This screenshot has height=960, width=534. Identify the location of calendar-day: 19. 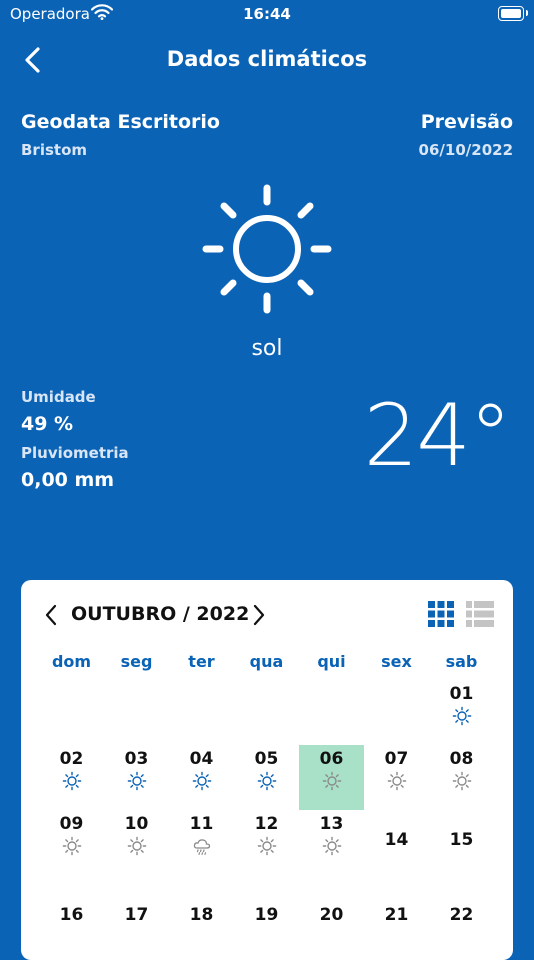
(266, 917).